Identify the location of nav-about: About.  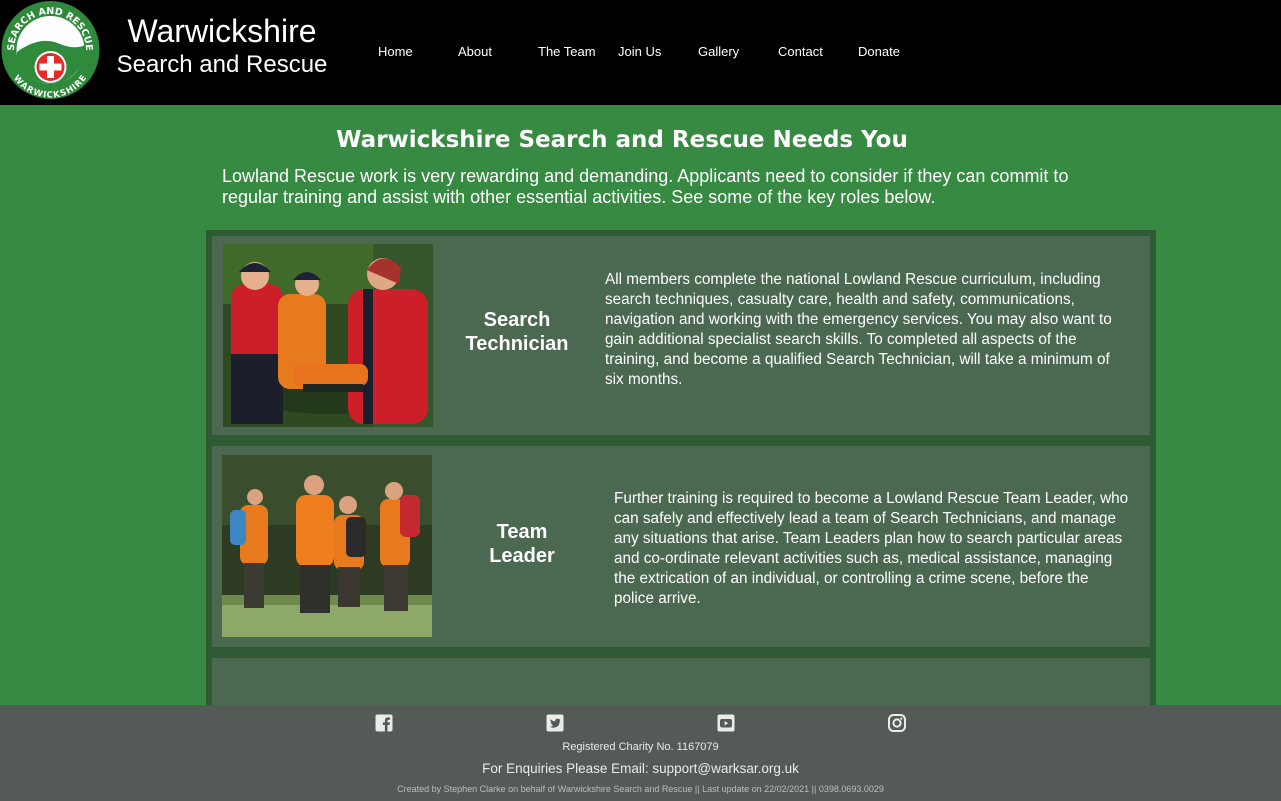
(475, 52).